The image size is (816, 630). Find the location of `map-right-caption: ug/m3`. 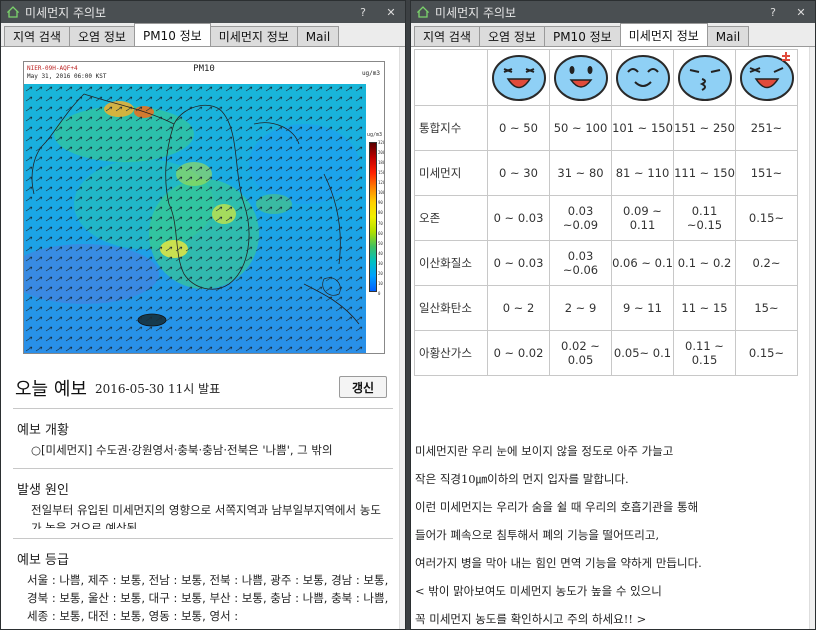

map-right-caption: ug/m3 is located at coordinates (370, 73).